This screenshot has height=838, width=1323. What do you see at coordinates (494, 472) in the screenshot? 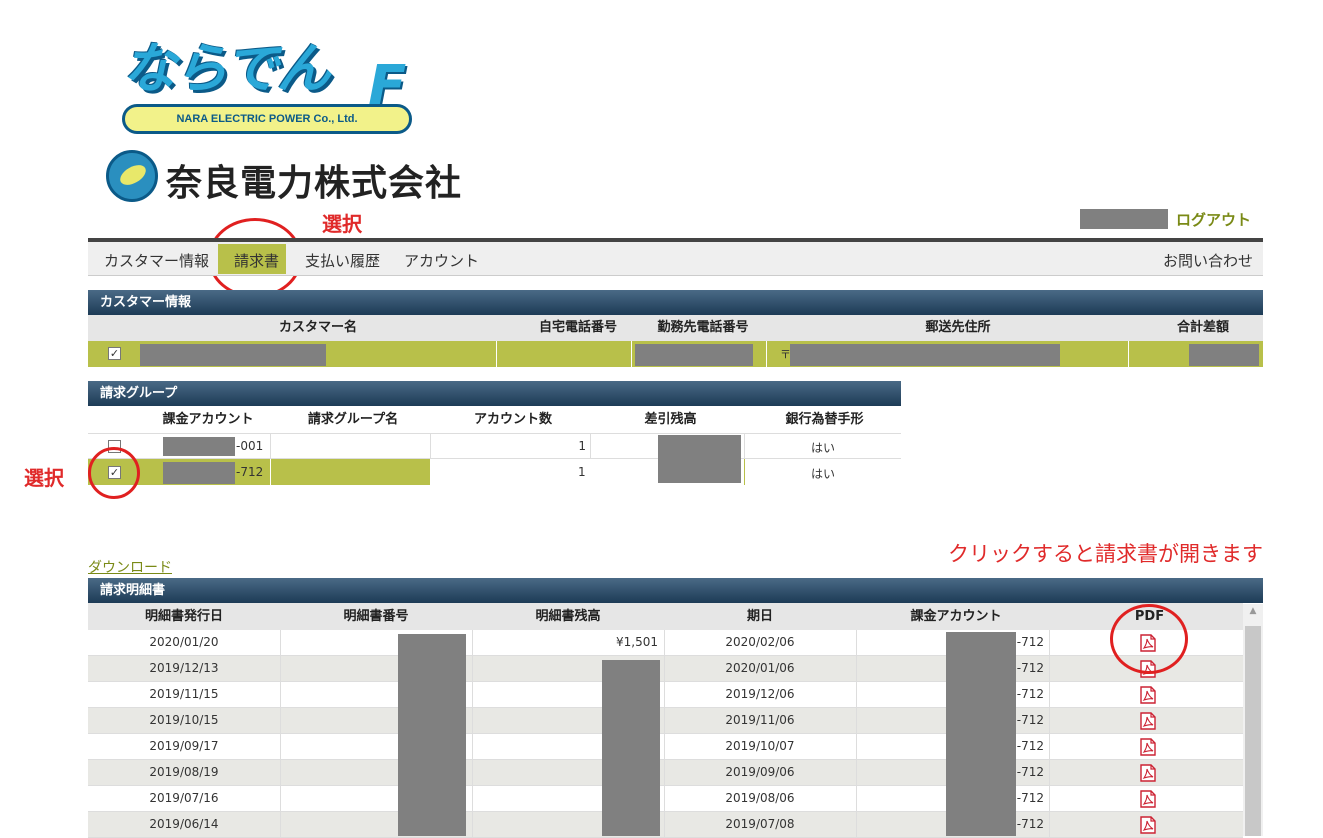
I see `billing-group-row: ✓ -712 1 はい` at bounding box center [494, 472].